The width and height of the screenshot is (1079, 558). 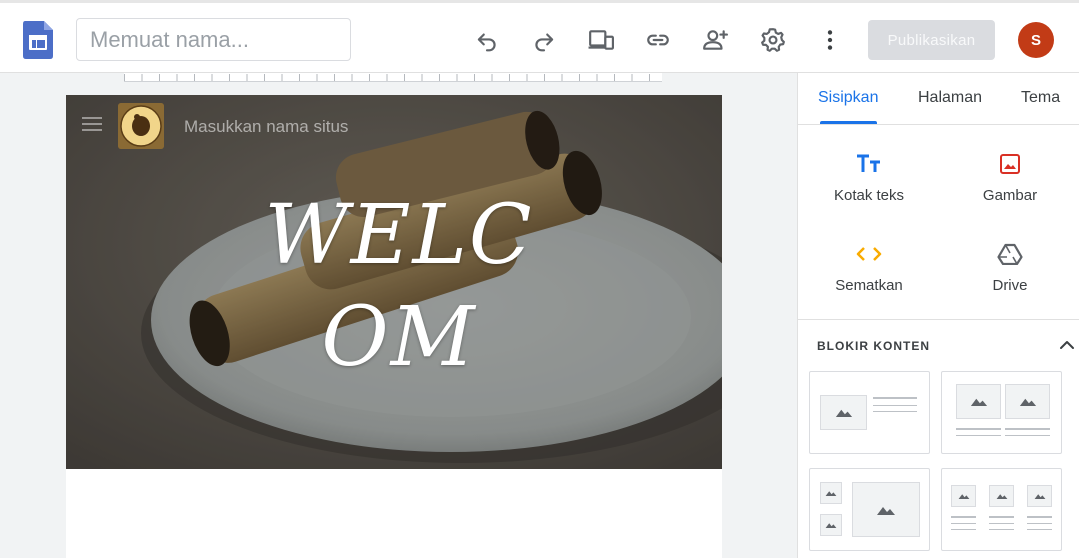 What do you see at coordinates (848, 122) in the screenshot?
I see `active-tab-indicator` at bounding box center [848, 122].